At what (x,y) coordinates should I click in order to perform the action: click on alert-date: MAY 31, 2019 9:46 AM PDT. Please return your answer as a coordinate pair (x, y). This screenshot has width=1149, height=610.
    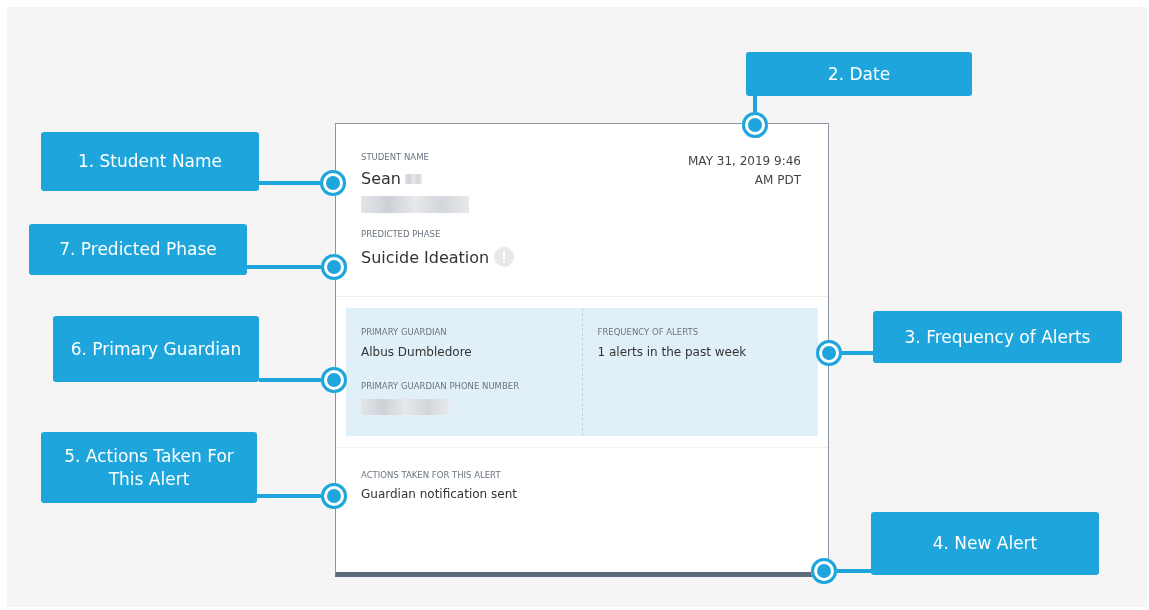
    Looking at the image, I should click on (744, 171).